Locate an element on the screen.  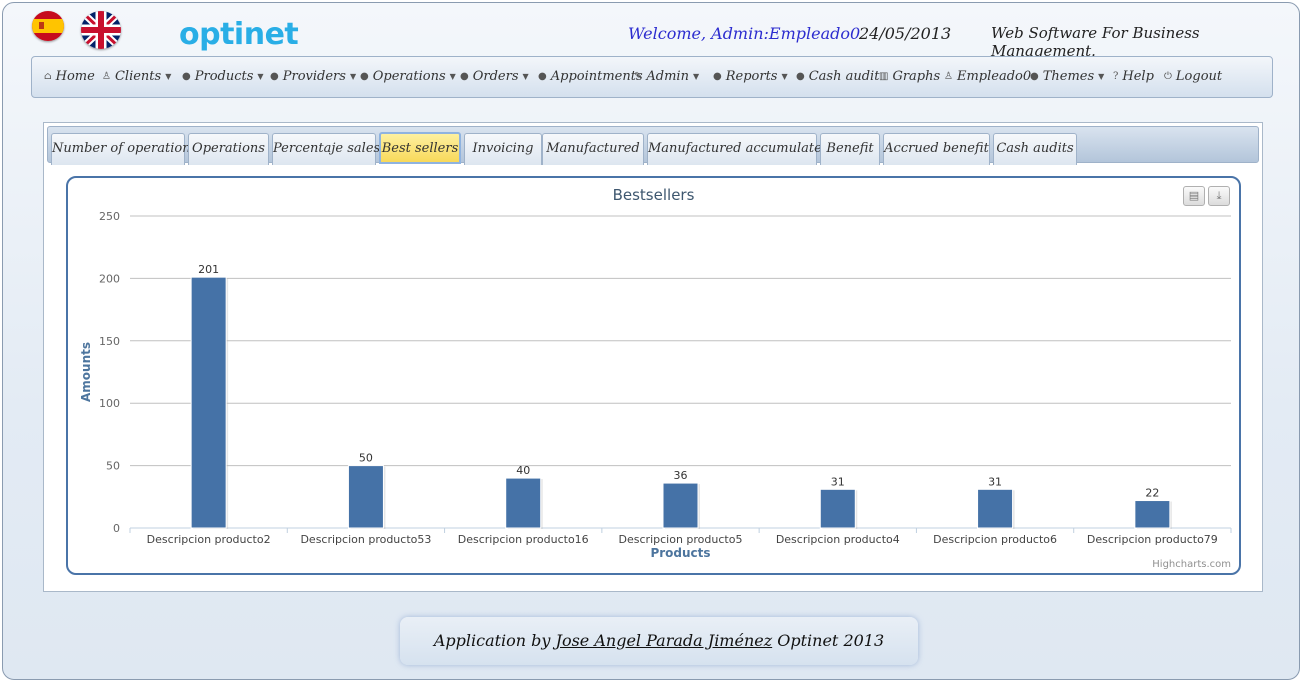
spanish-flag-icon is located at coordinates (48, 26).